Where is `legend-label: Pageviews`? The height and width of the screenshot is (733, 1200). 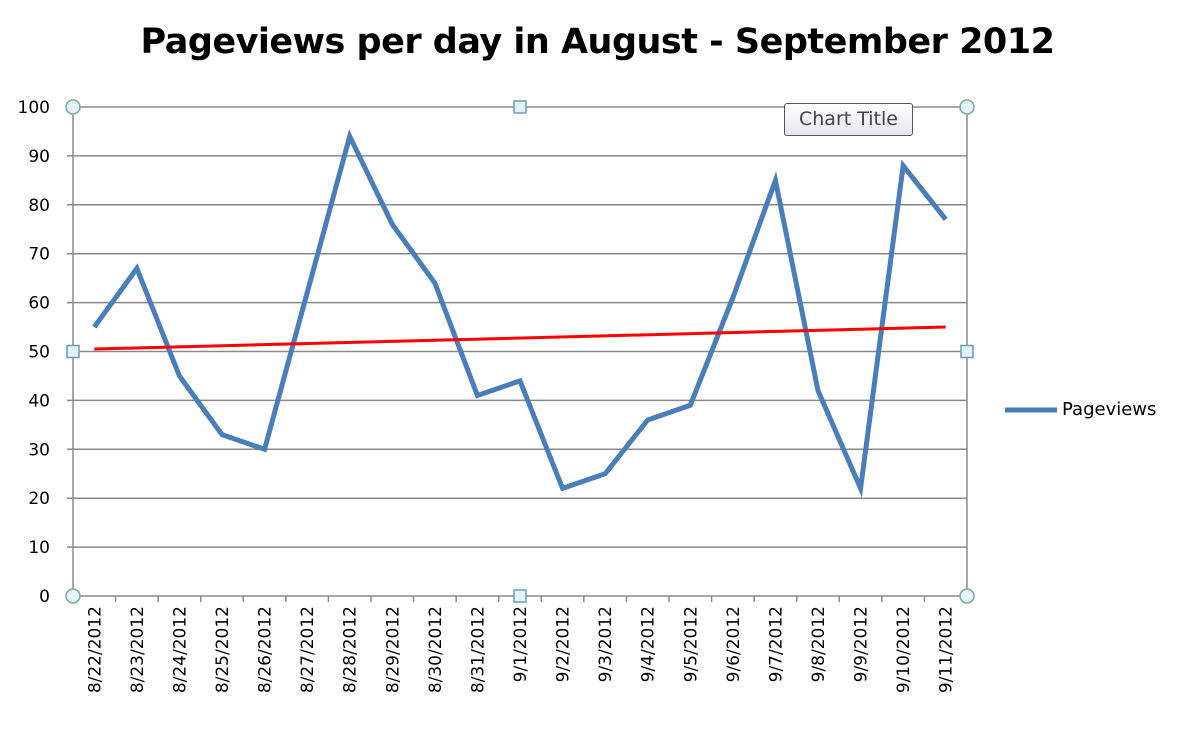 legend-label: Pageviews is located at coordinates (1109, 409).